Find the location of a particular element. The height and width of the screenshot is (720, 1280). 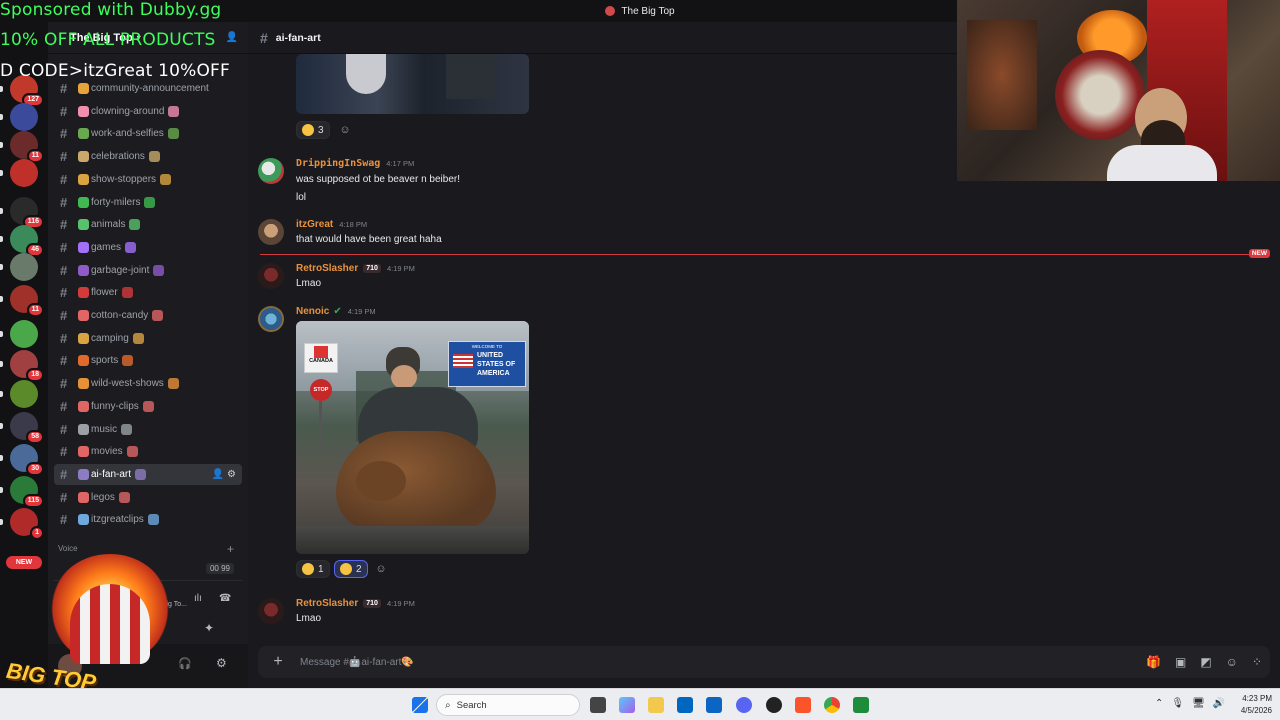

channel-camping: # camping is located at coordinates (148, 338).